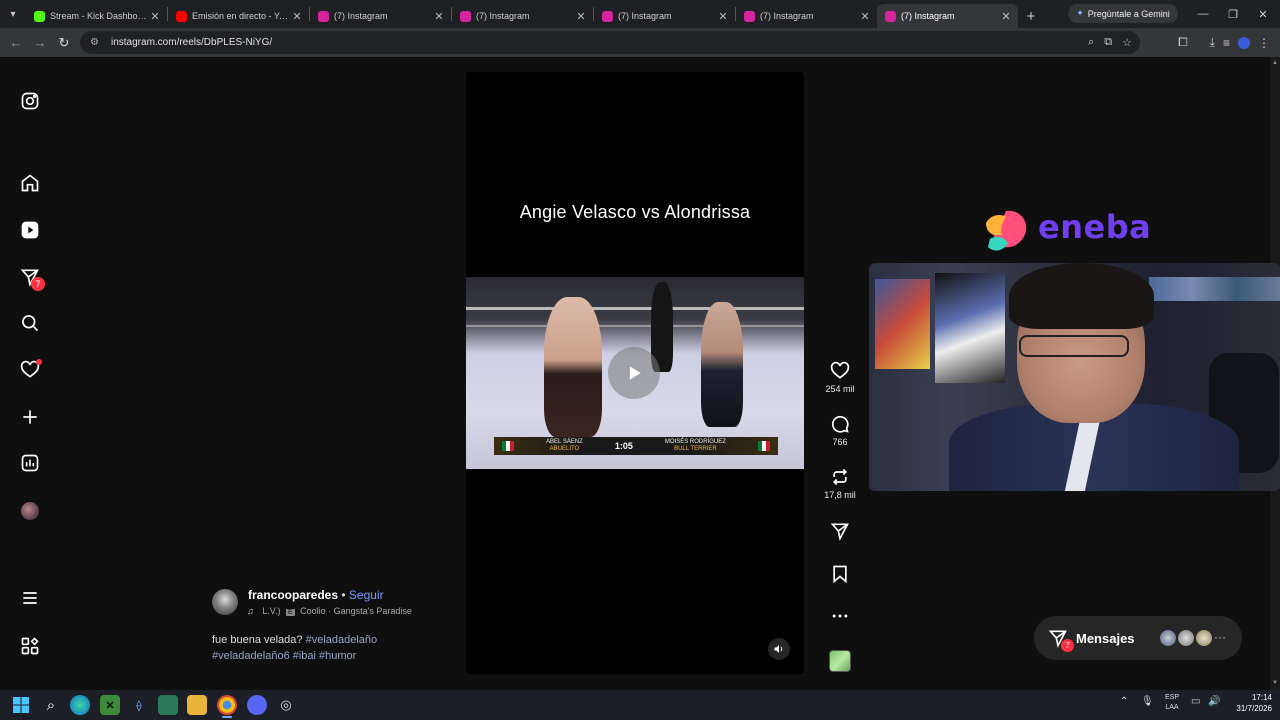  What do you see at coordinates (96, 43) in the screenshot?
I see `site-info-icon: ⚙` at bounding box center [96, 43].